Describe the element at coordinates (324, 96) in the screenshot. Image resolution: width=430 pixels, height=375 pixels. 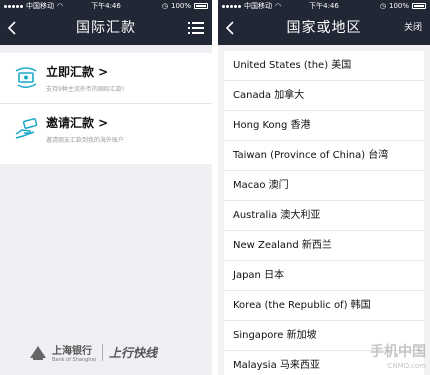
I see `country-item: Canada 加拿大` at that location.